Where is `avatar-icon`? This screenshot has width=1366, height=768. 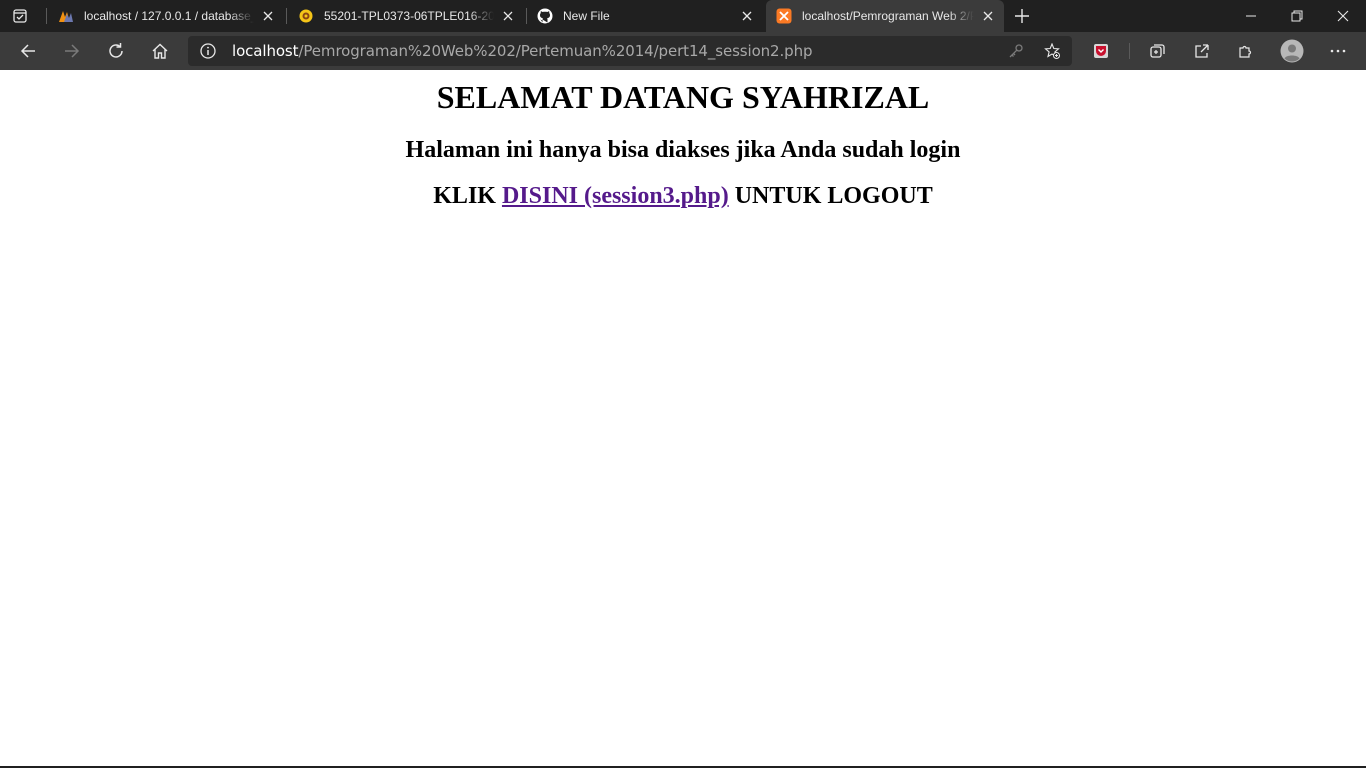
avatar-icon is located at coordinates (1292, 51).